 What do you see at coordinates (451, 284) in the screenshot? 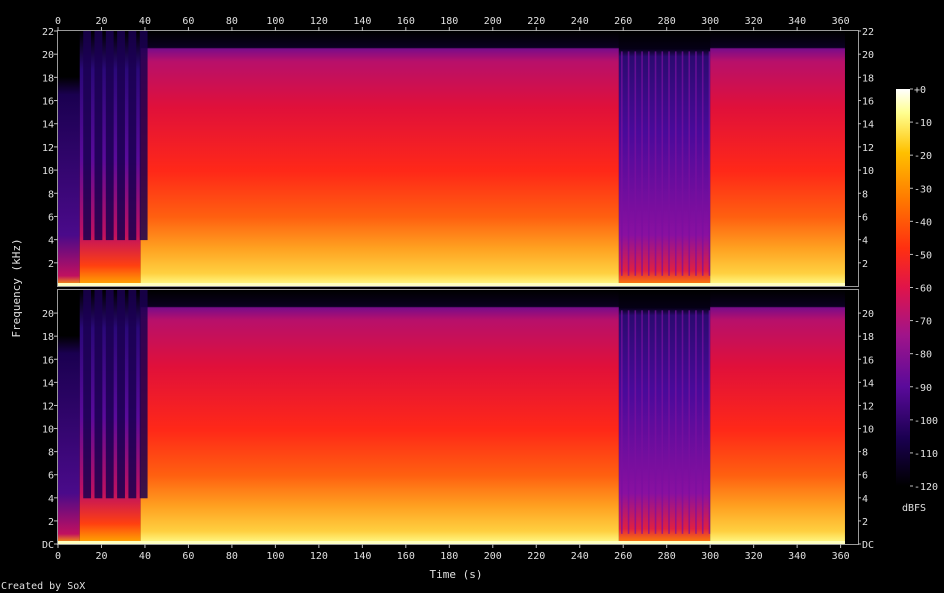
I see `dc-band` at bounding box center [451, 284].